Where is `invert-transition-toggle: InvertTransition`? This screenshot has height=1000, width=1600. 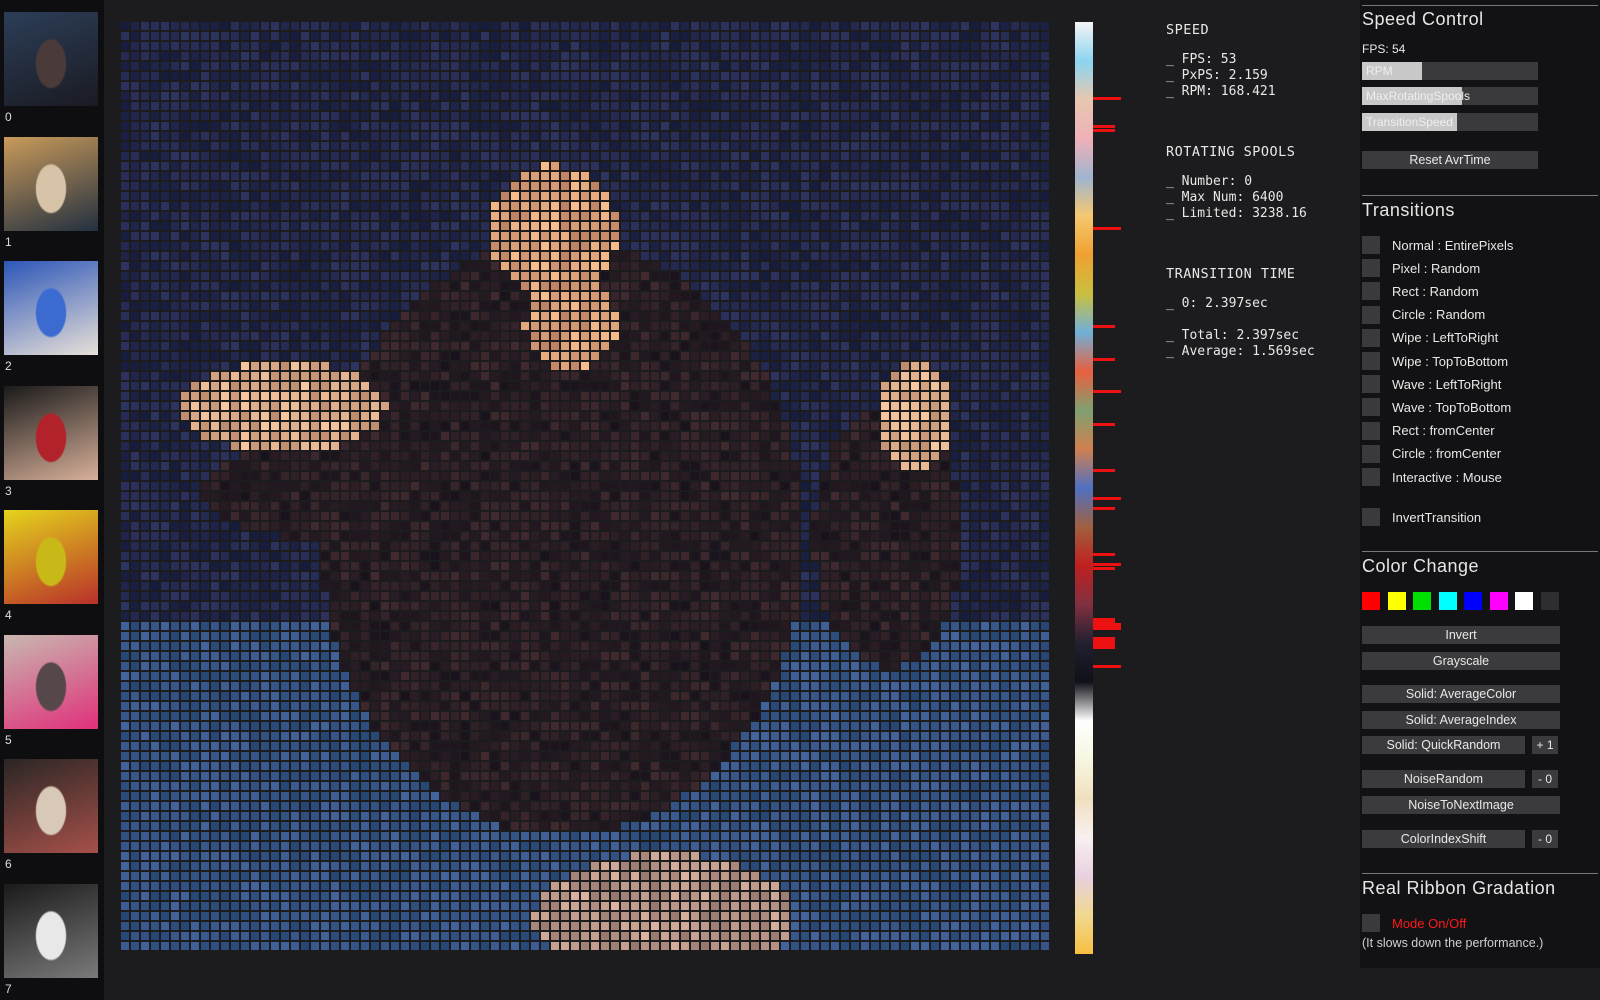 invert-transition-toggle: InvertTransition is located at coordinates (1421, 517).